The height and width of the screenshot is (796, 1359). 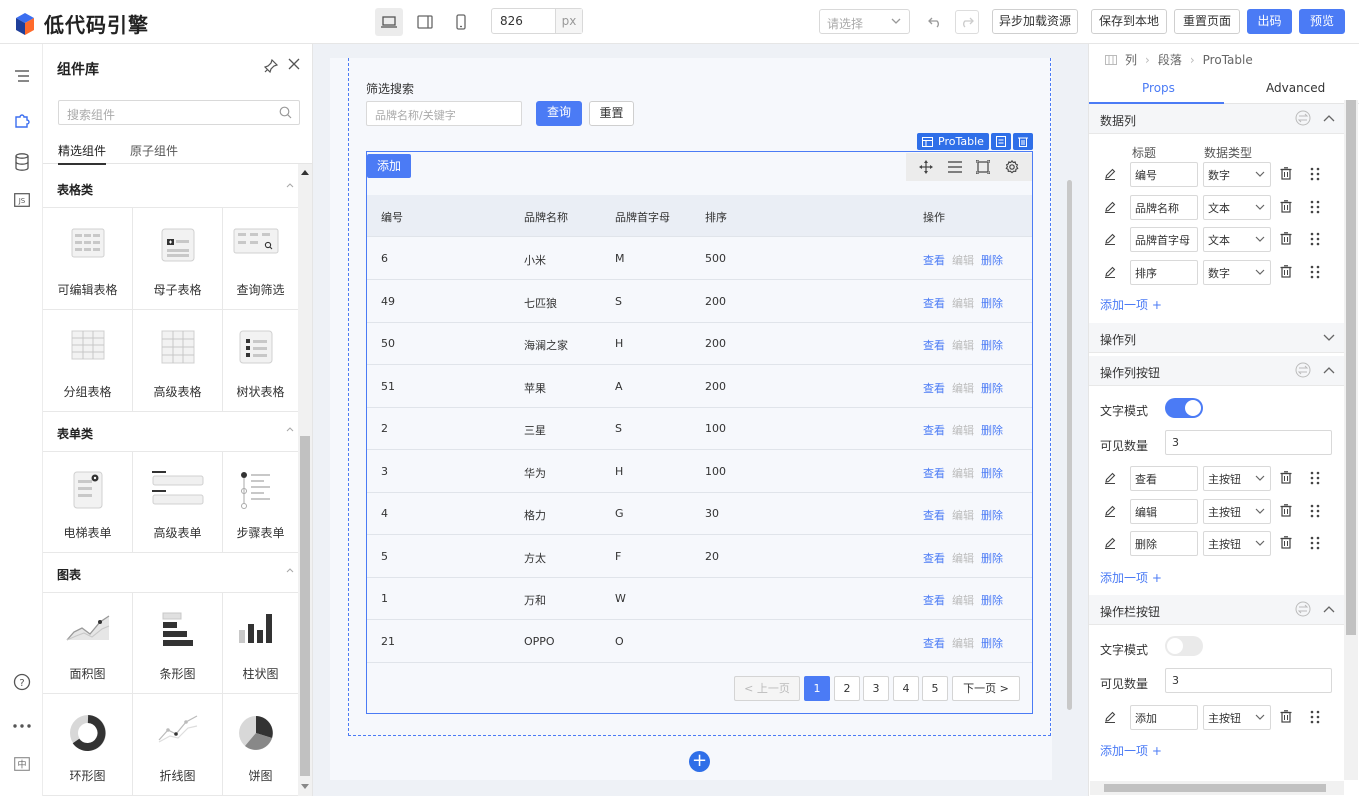 I want to click on brand-keyword-input: 品牌名称/关键字, so click(x=444, y=113).